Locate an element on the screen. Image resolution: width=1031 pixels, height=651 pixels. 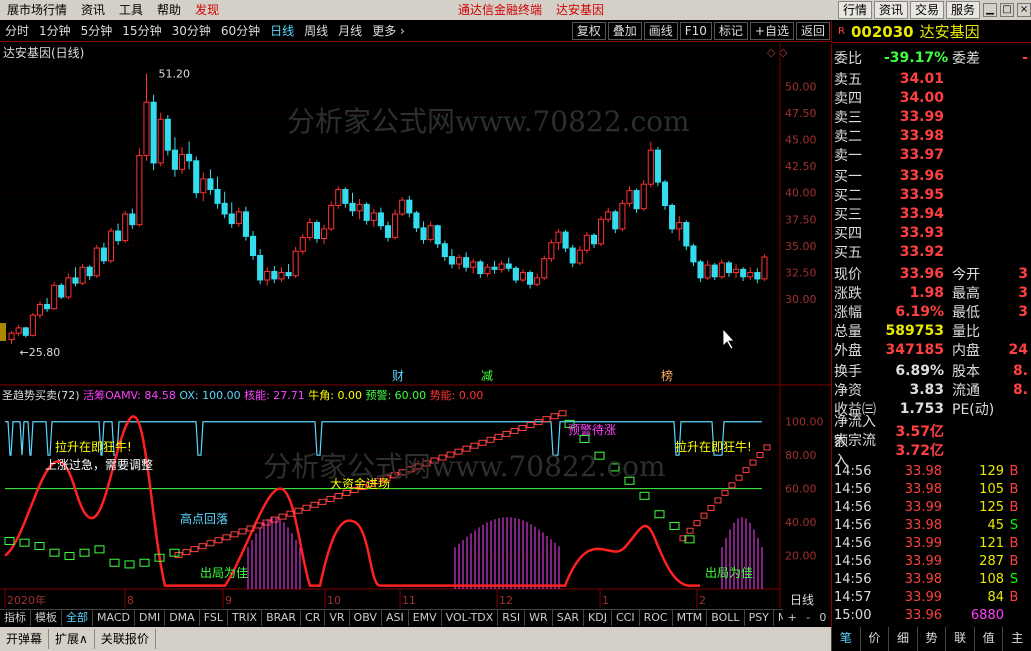
indicator-tab: PSY is located at coordinates (759, 618).